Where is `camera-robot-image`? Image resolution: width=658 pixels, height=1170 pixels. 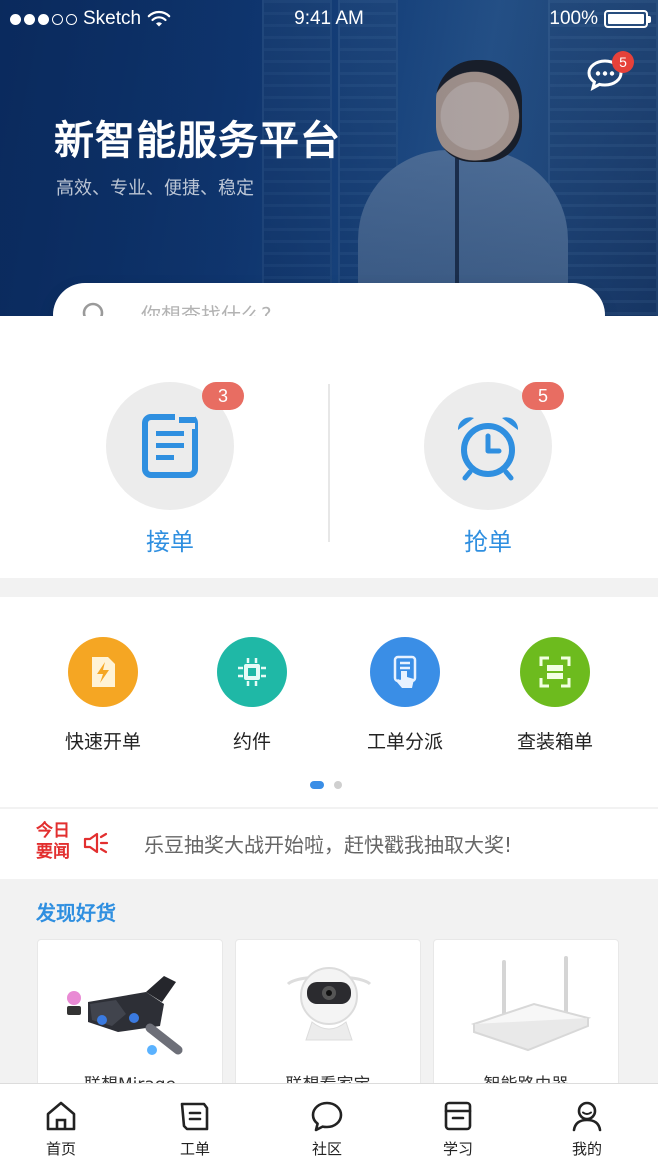 camera-robot-image is located at coordinates (329, 1004).